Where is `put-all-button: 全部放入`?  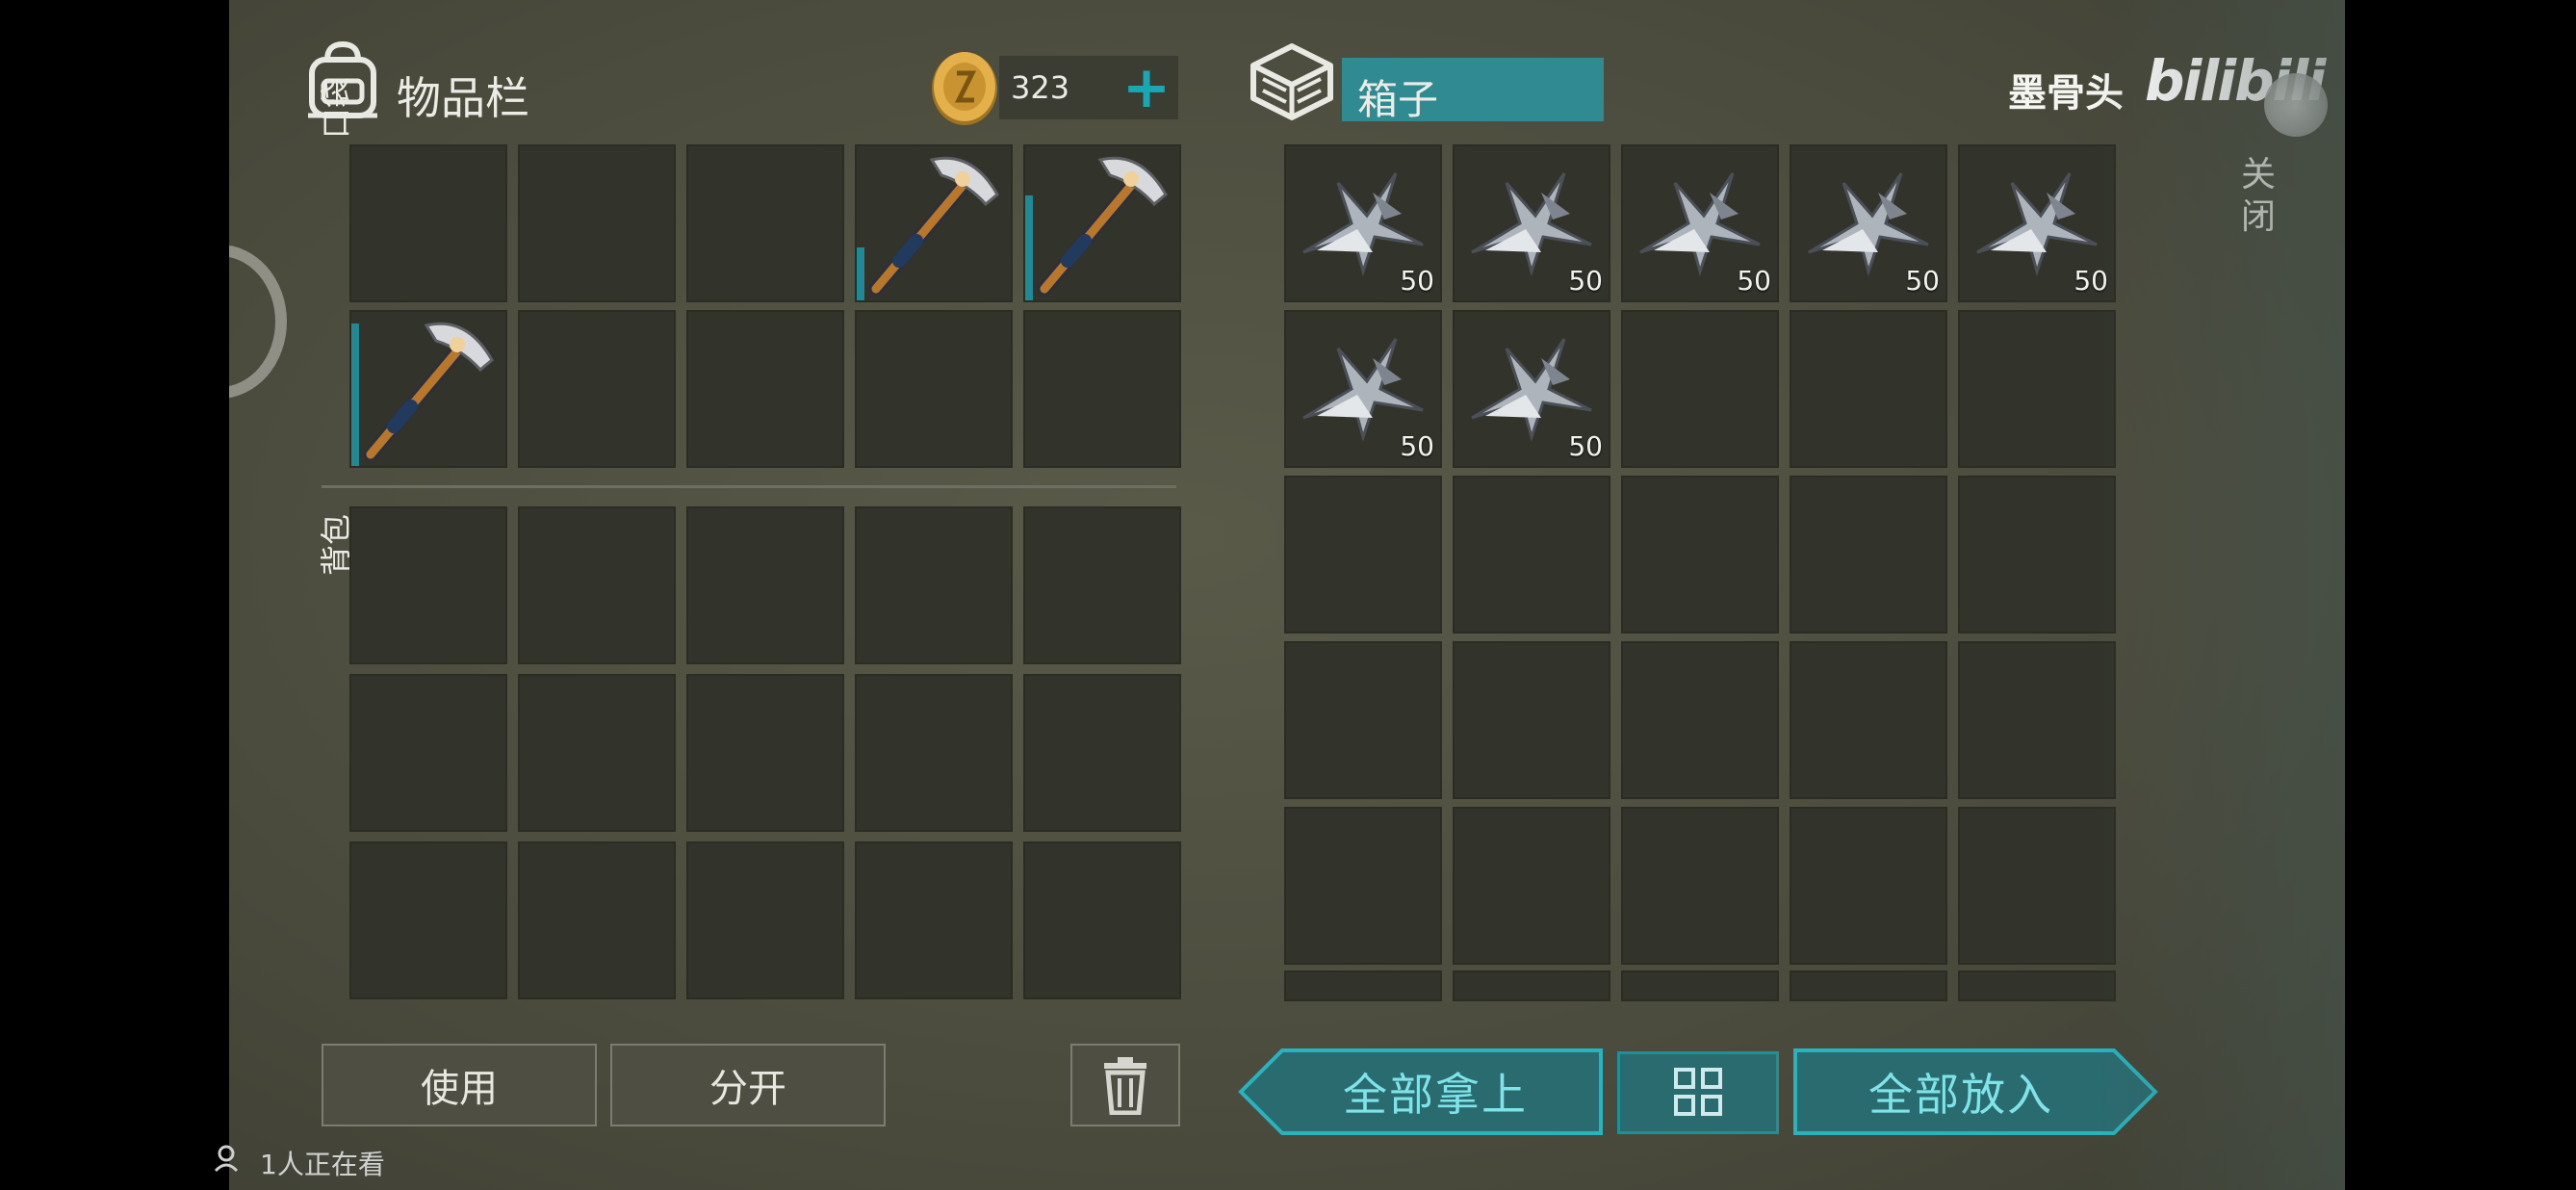
put-all-button: 全部放入 is located at coordinates (1975, 1092).